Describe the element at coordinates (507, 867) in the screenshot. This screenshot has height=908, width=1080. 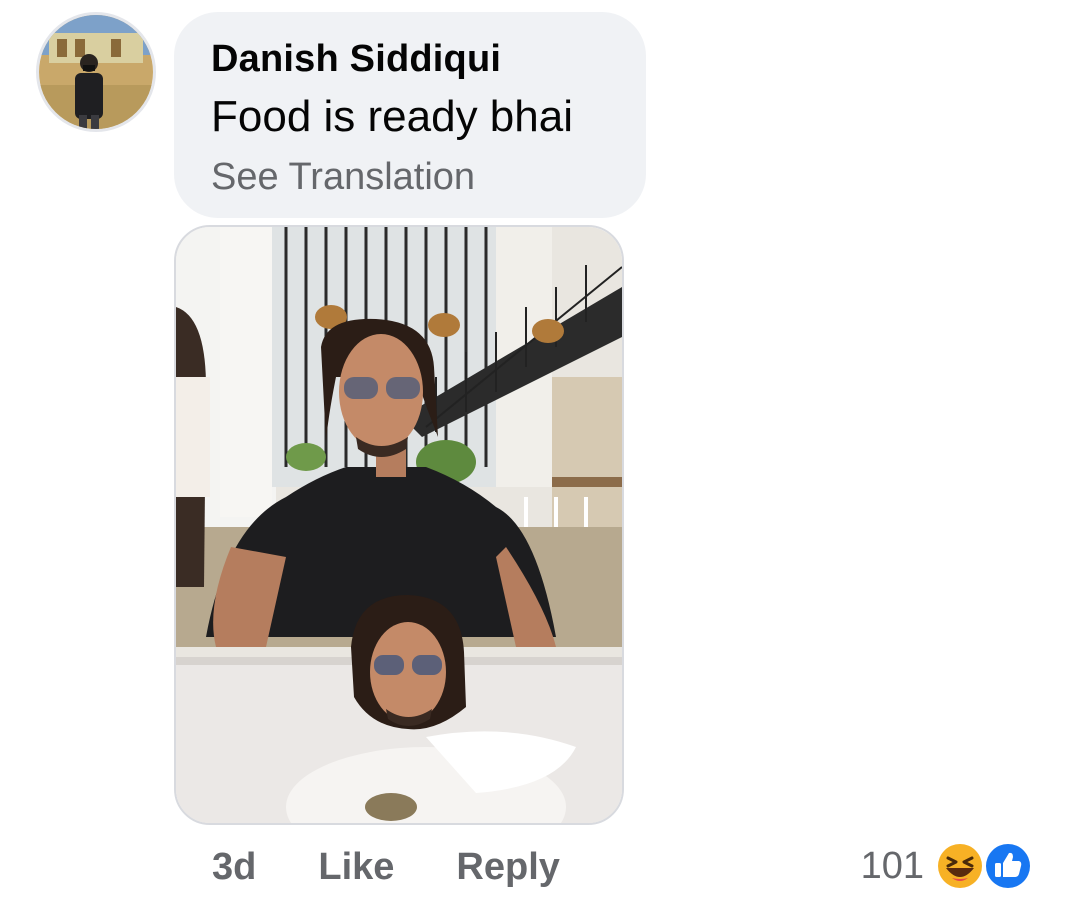
I see `reply-button: Reply` at that location.